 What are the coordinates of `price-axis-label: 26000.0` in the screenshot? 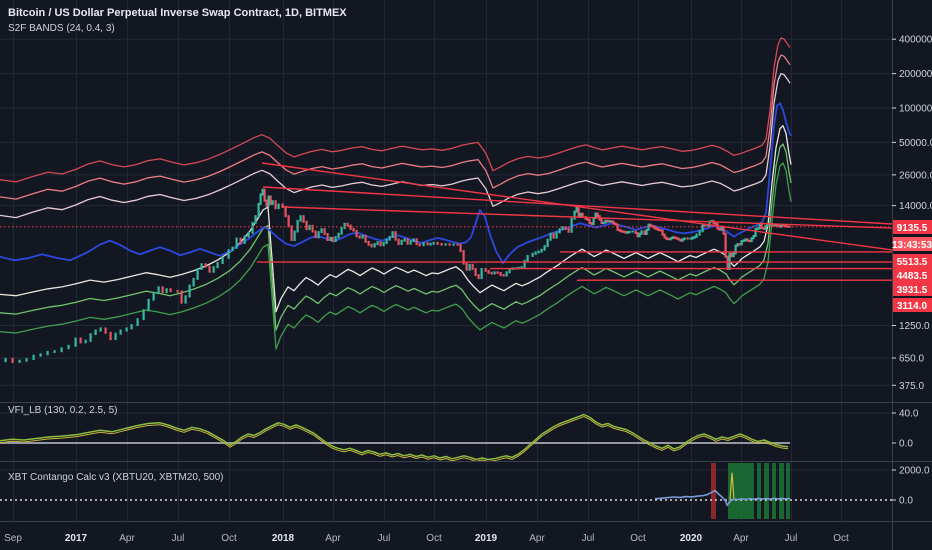 It's located at (915, 175).